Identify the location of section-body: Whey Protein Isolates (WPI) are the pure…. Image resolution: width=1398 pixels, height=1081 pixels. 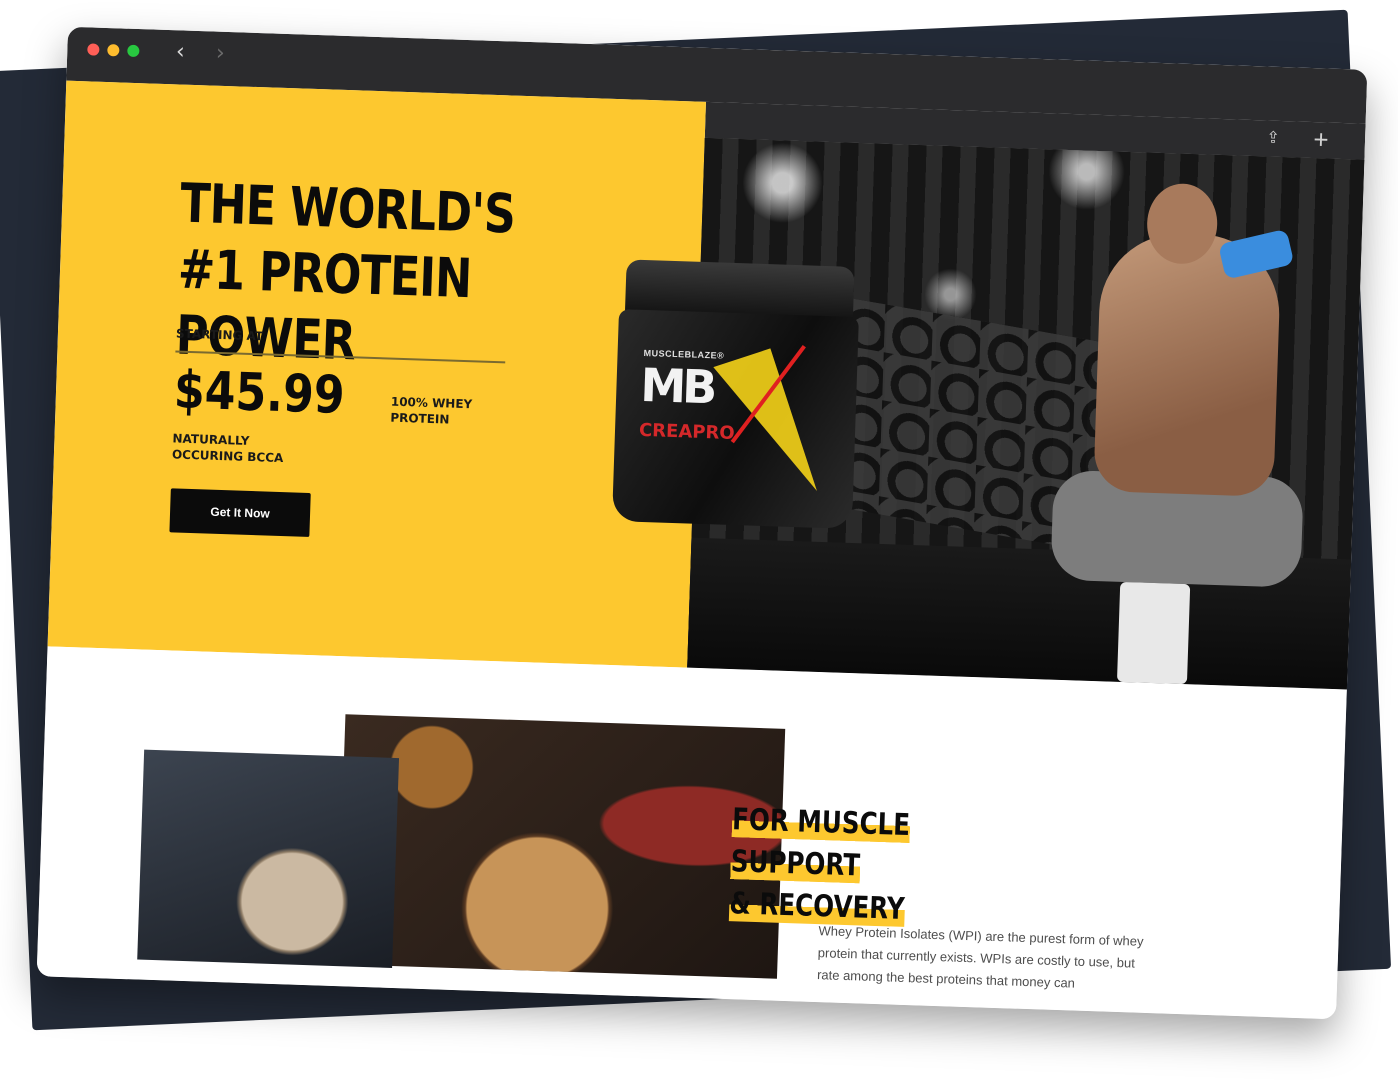
(980, 957).